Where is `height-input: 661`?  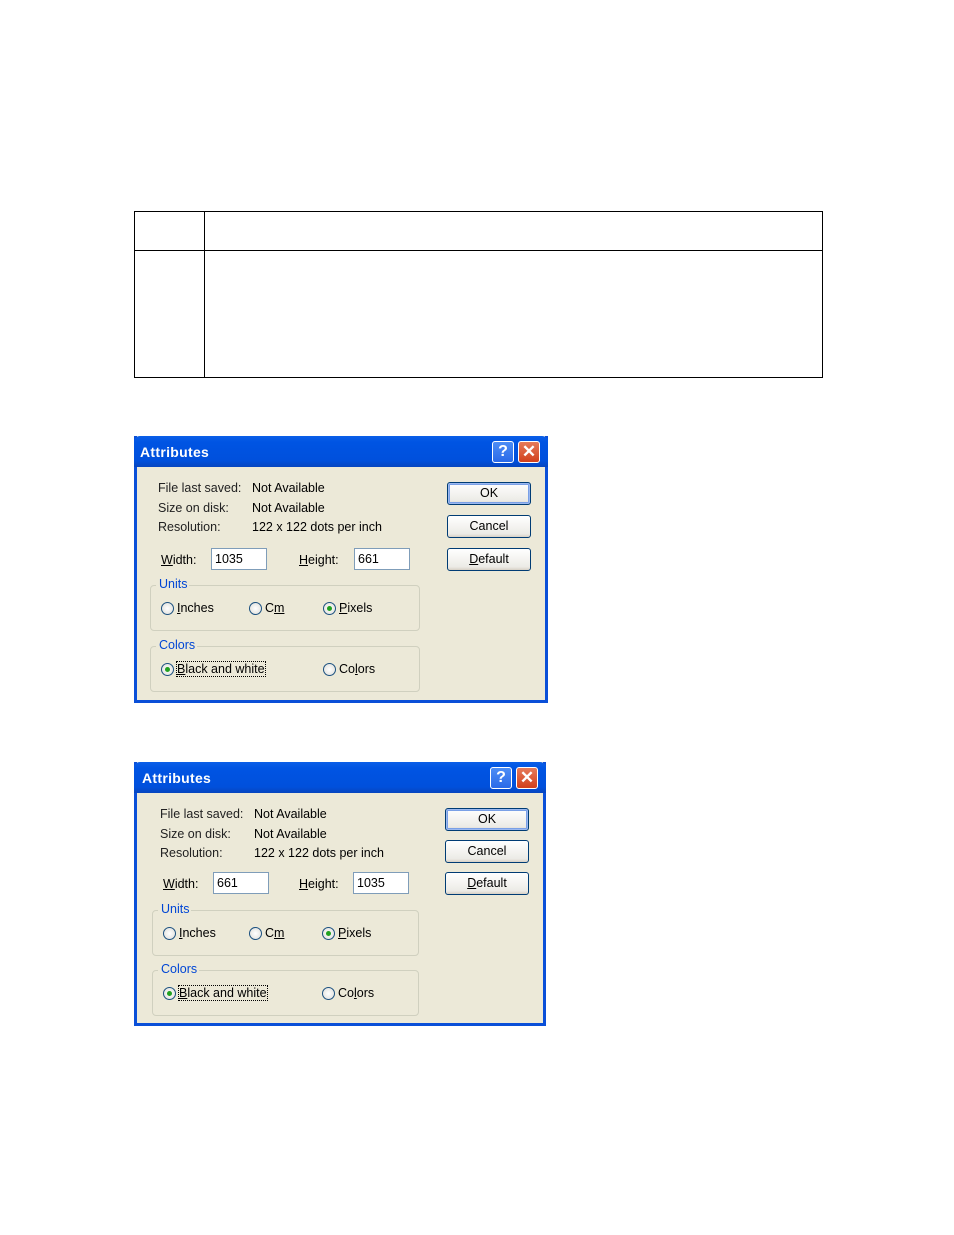
height-input: 661 is located at coordinates (382, 559).